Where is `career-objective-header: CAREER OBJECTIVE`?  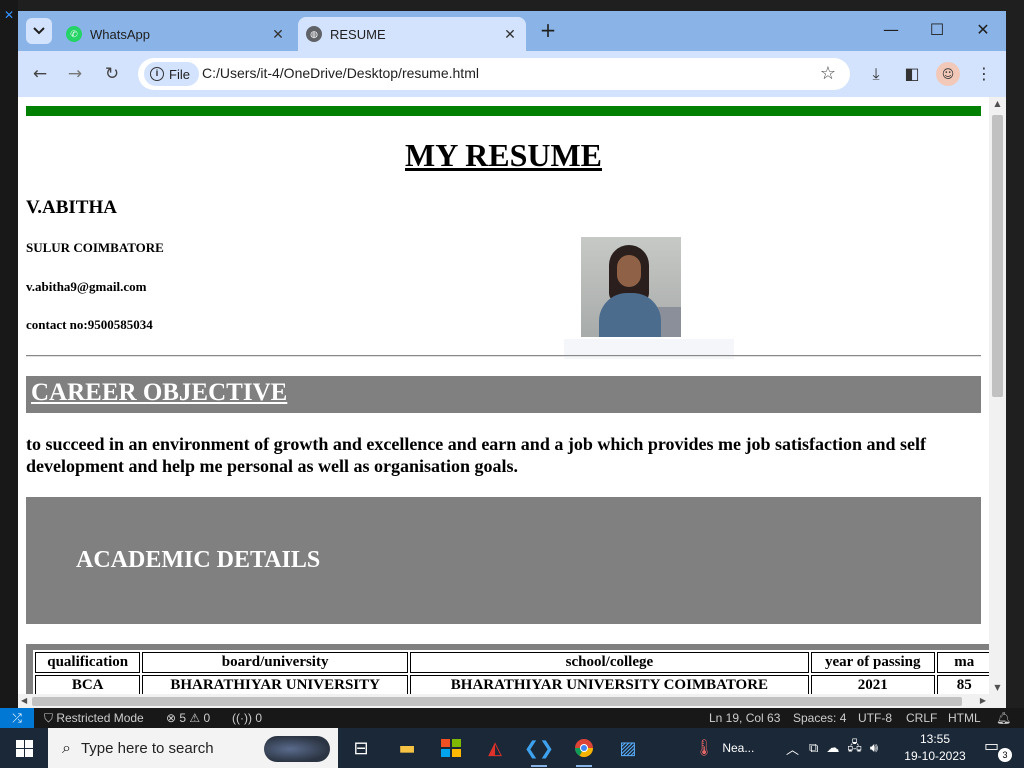 career-objective-header: CAREER OBJECTIVE is located at coordinates (503, 394).